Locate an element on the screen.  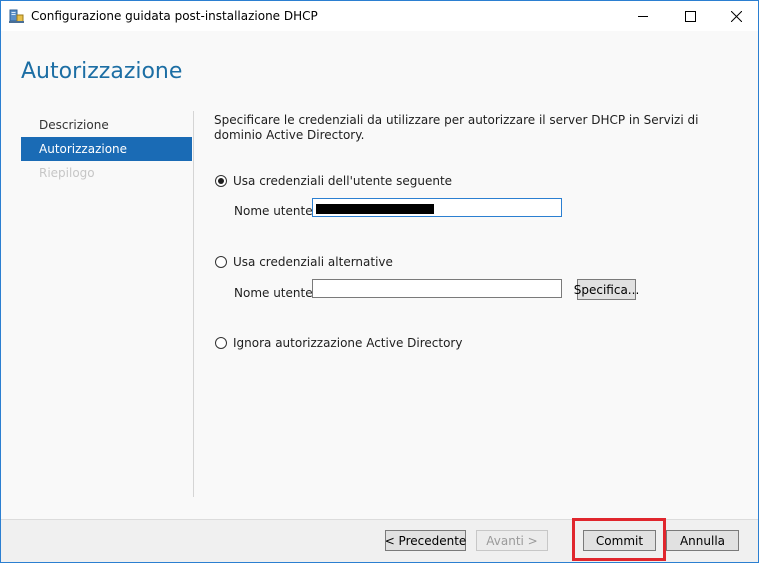
next-button: Avanti > is located at coordinates (512, 540).